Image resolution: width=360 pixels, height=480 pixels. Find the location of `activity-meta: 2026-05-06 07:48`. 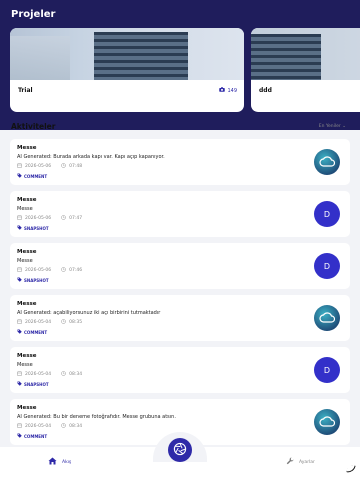

activity-meta: 2026-05-06 07:48 is located at coordinates (49, 166).